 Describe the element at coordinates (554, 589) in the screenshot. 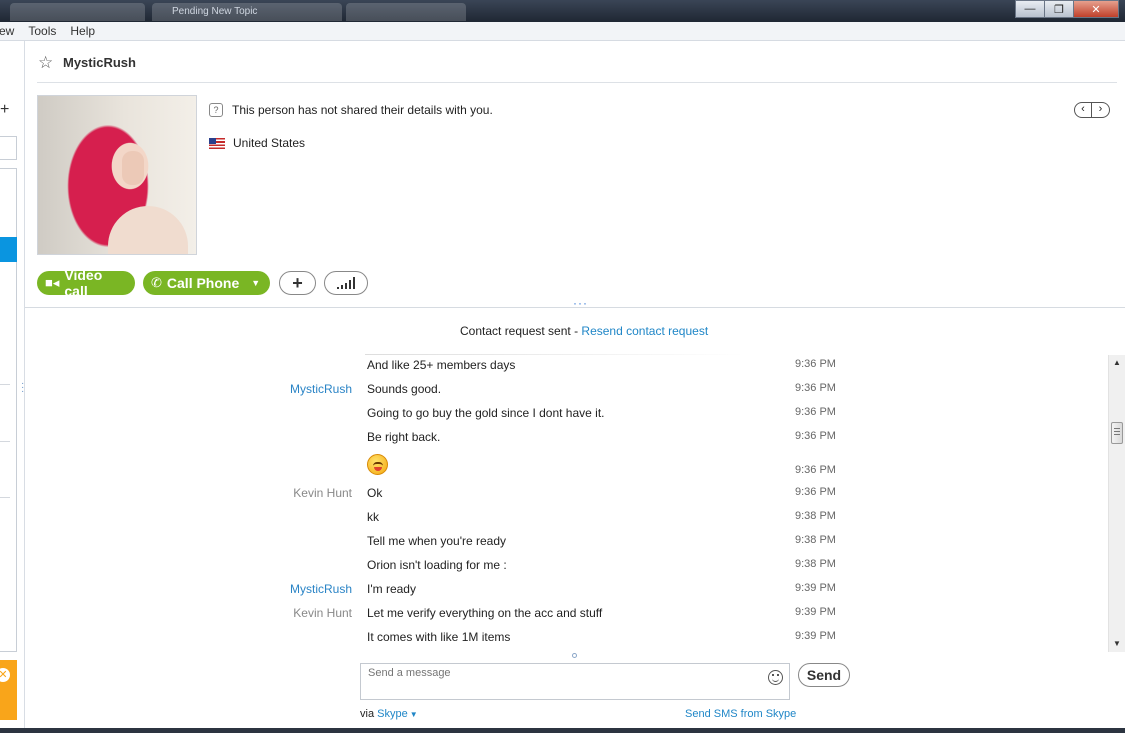

I see `message-row: MysticRush I'm ready 9:39 PM` at that location.